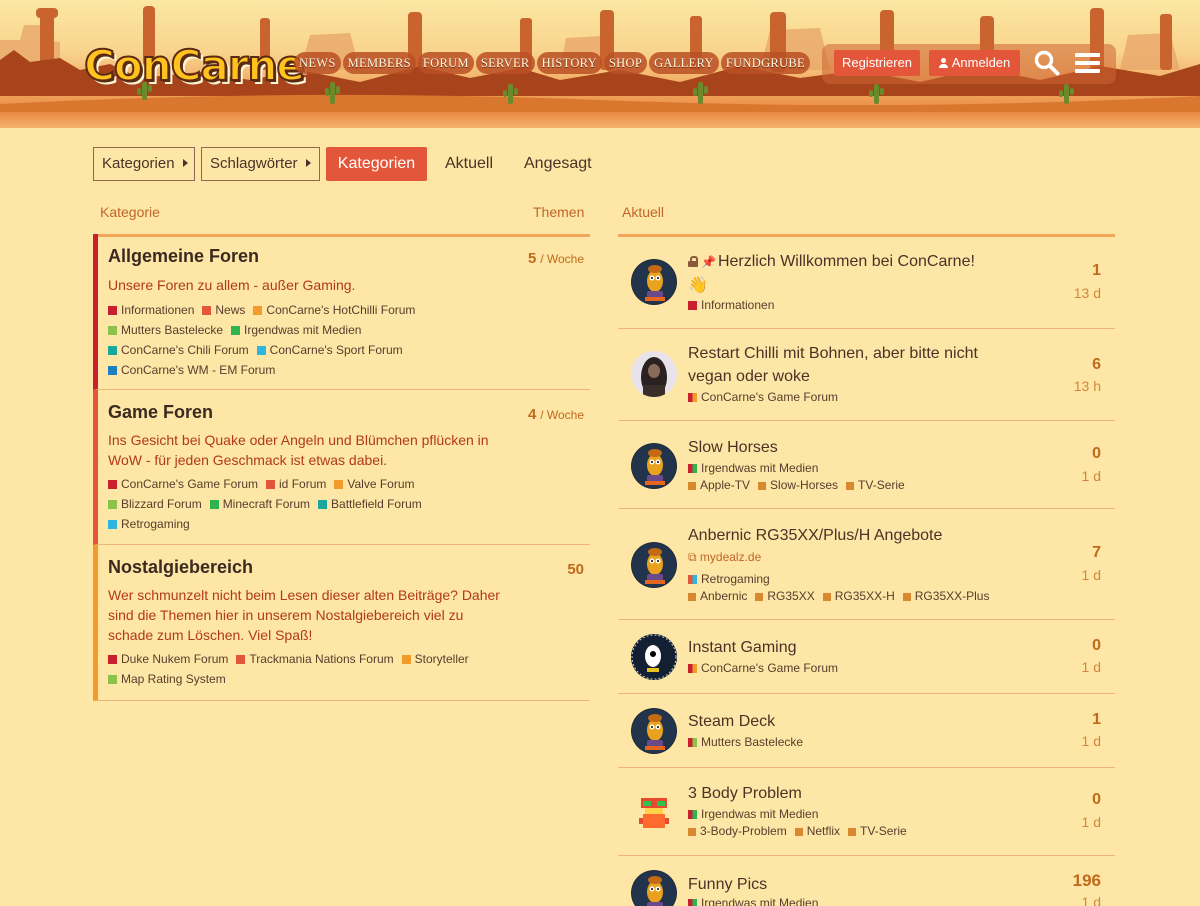  Describe the element at coordinates (376, 504) in the screenshot. I see `subcategory-label: Battlefield Forum` at that location.